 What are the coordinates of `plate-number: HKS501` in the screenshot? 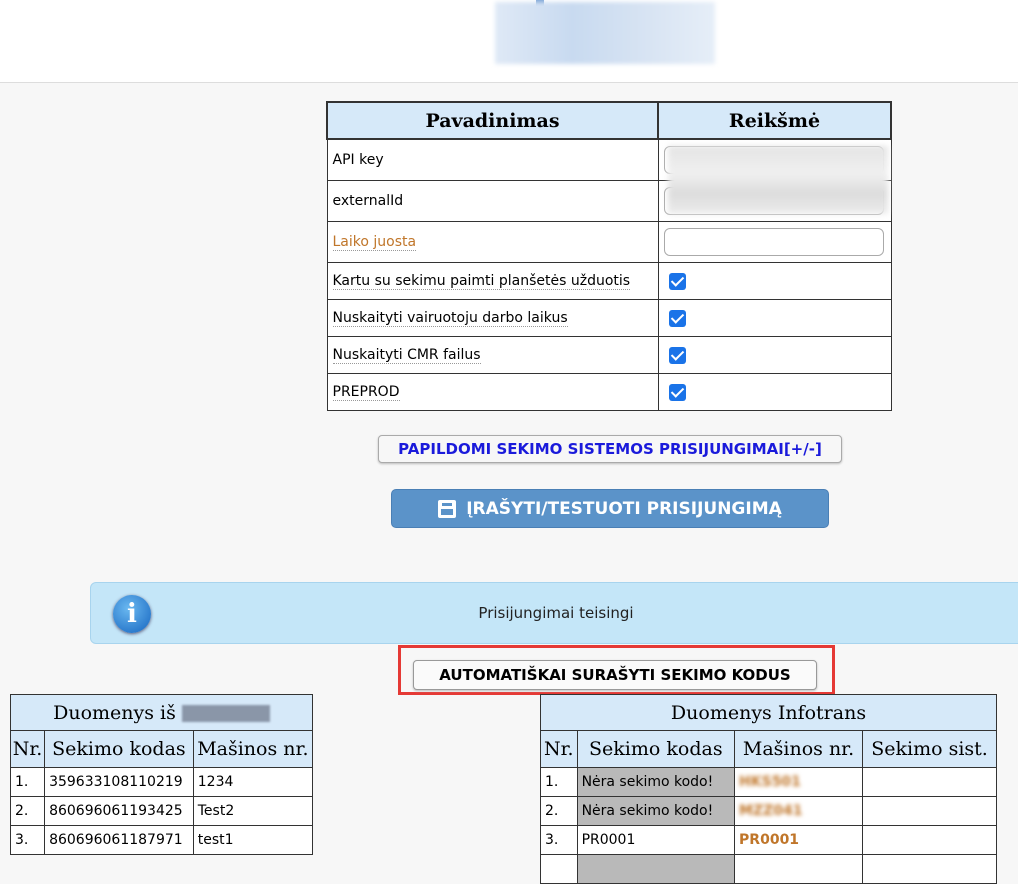 It's located at (770, 782).